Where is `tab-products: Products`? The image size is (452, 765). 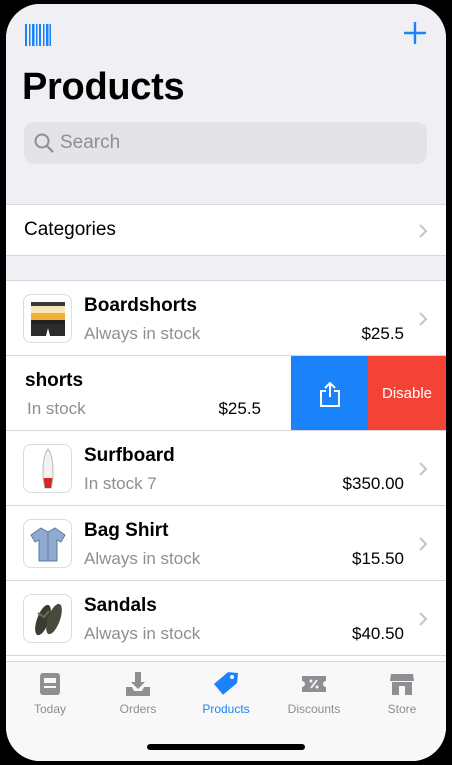
tab-products: Products is located at coordinates (226, 693).